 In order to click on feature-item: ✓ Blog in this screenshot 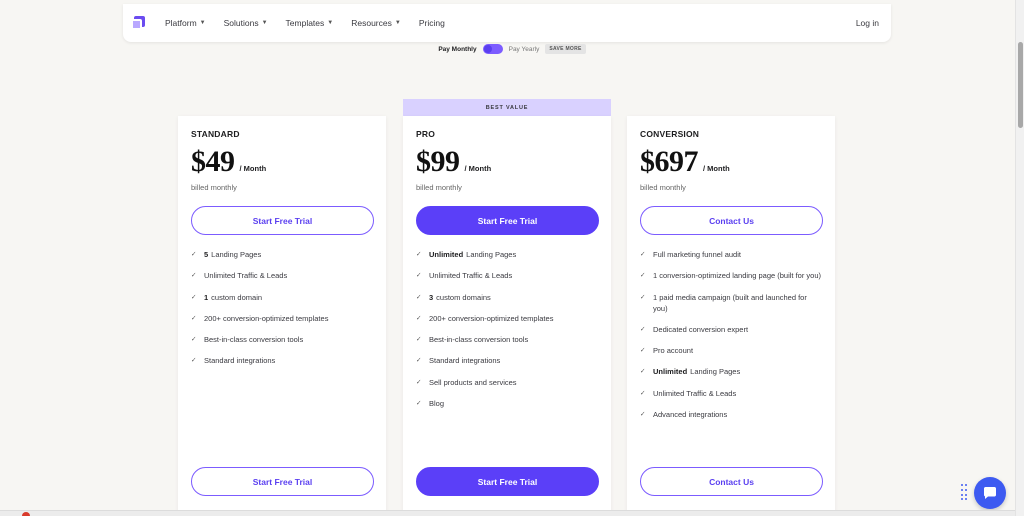, I will do `click(507, 403)`.